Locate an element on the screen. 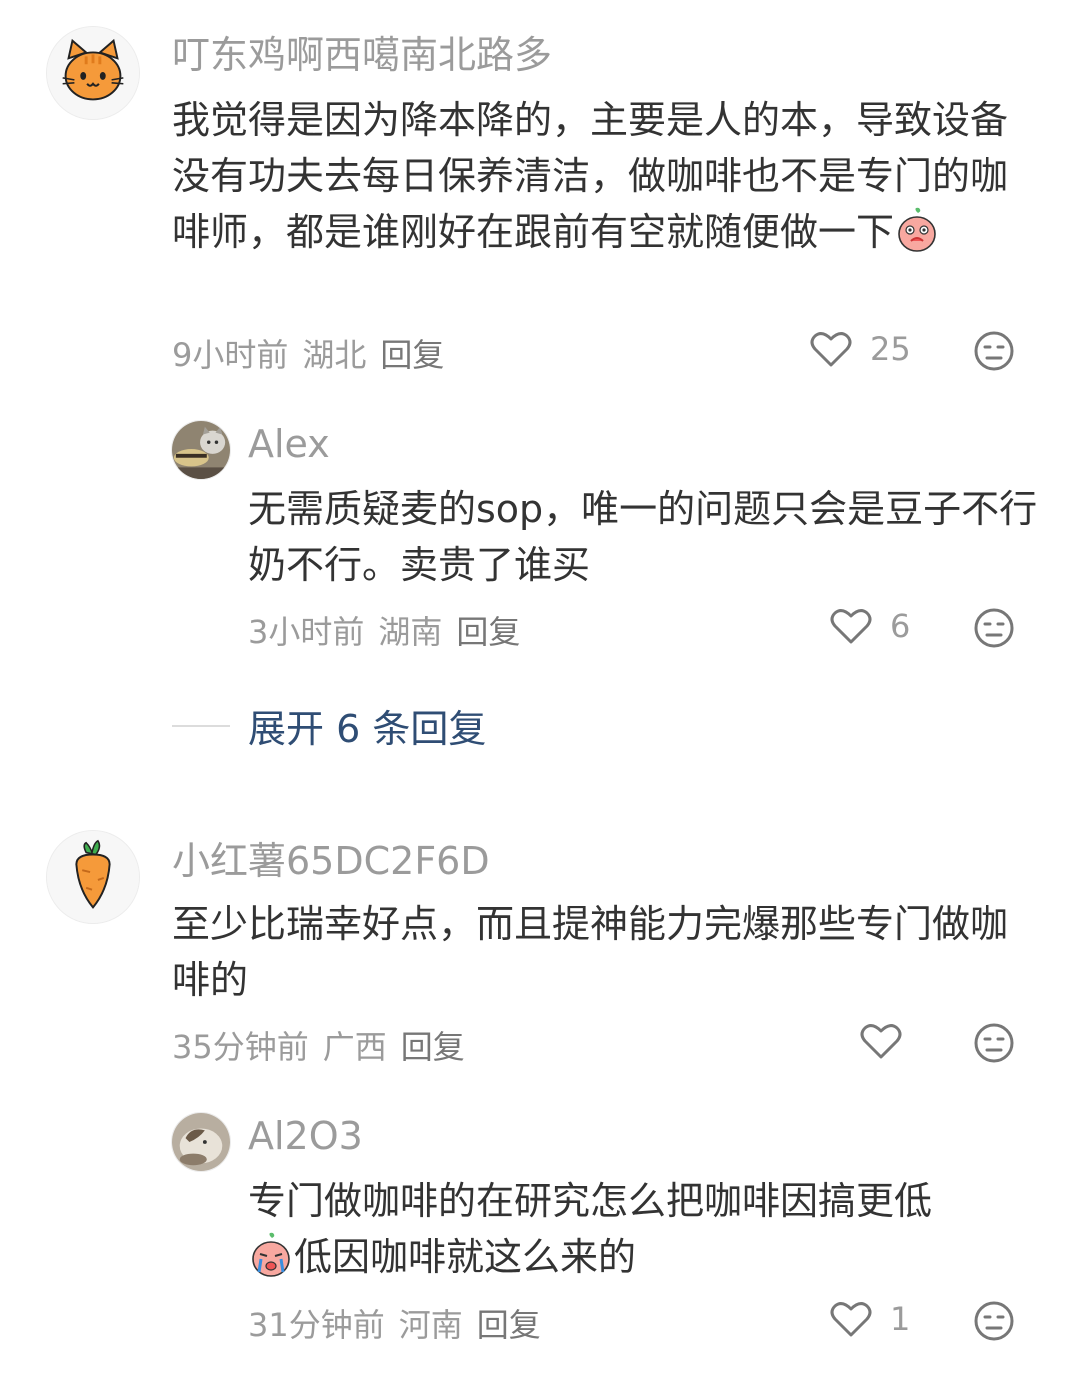 Image resolution: width=1080 pixels, height=1373 pixels. comment-location: 湖北 is located at coordinates (334, 355).